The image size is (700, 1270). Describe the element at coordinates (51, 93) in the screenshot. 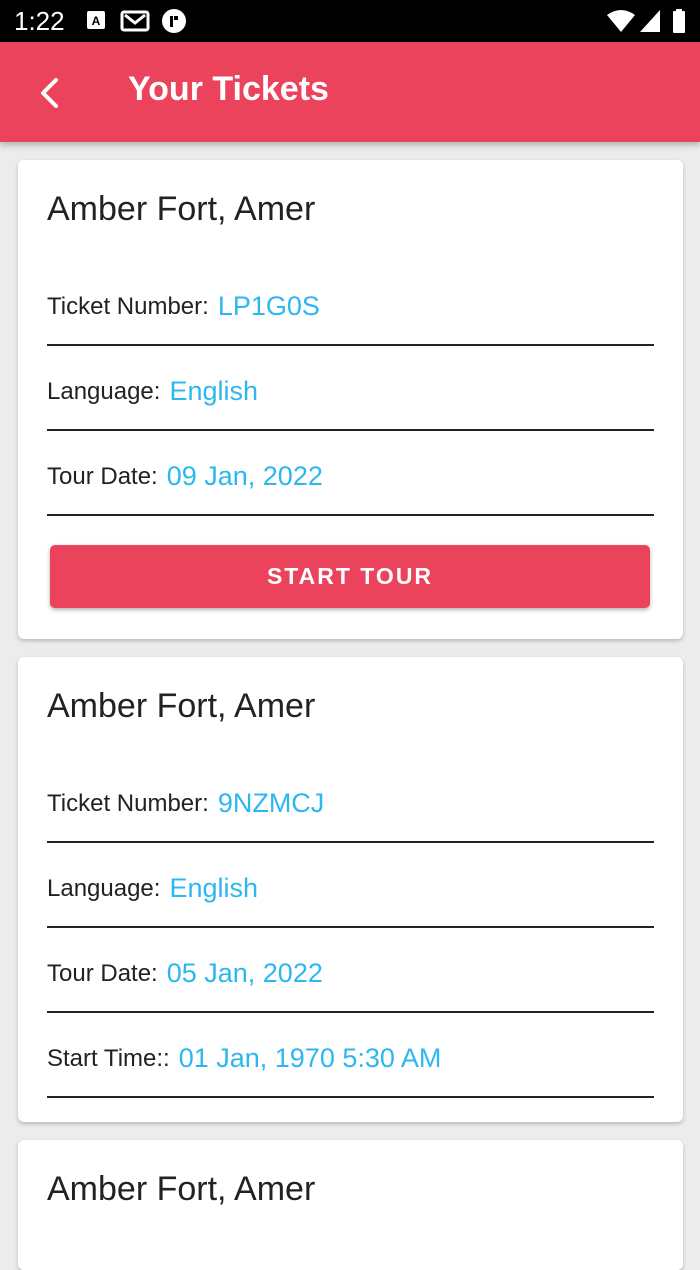

I see `back-arrow-icon` at that location.